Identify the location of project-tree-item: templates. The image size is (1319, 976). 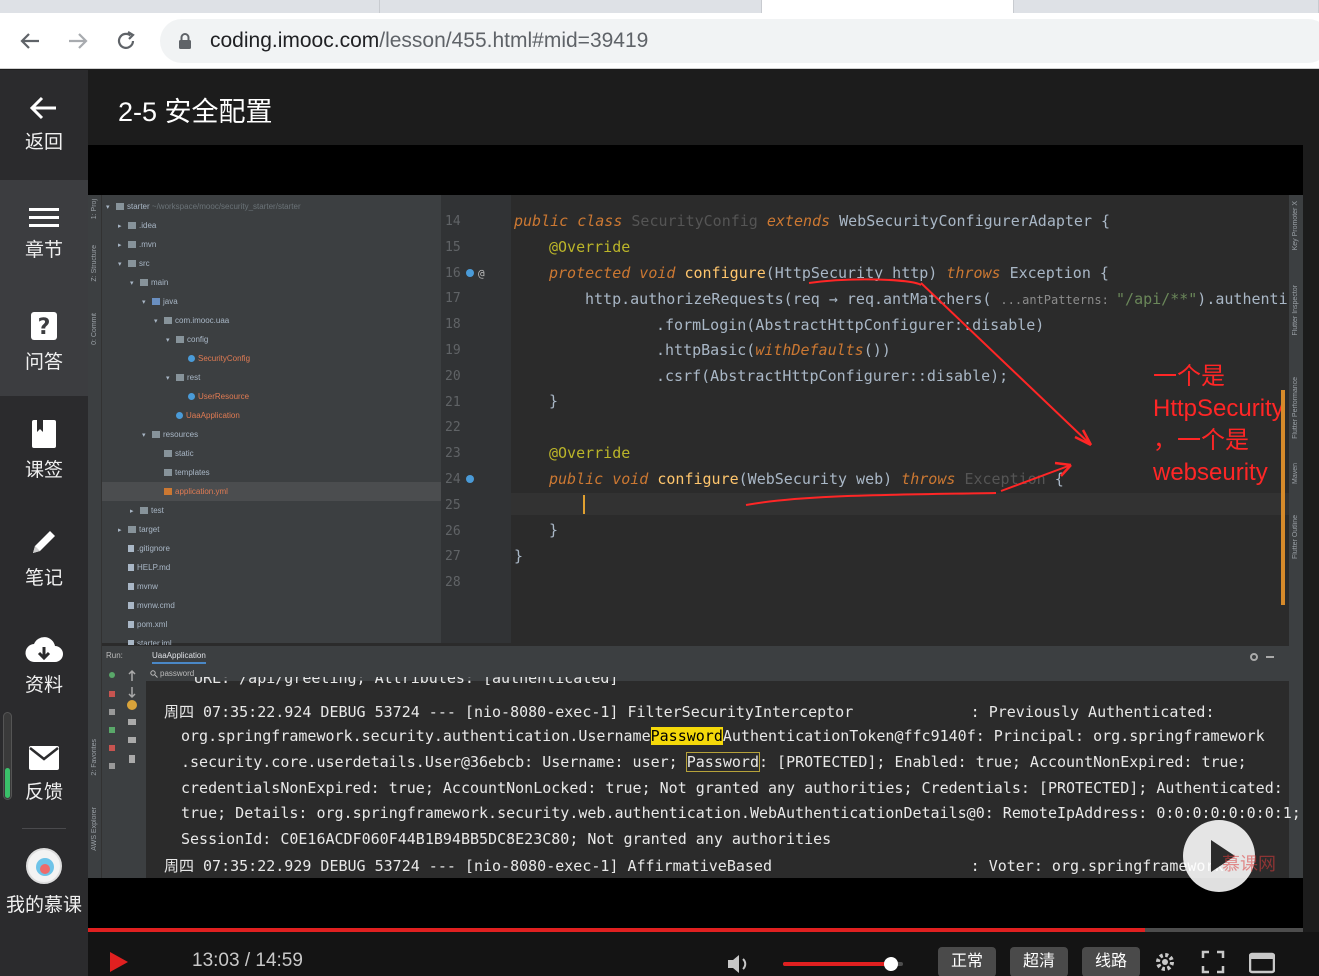
(271, 472).